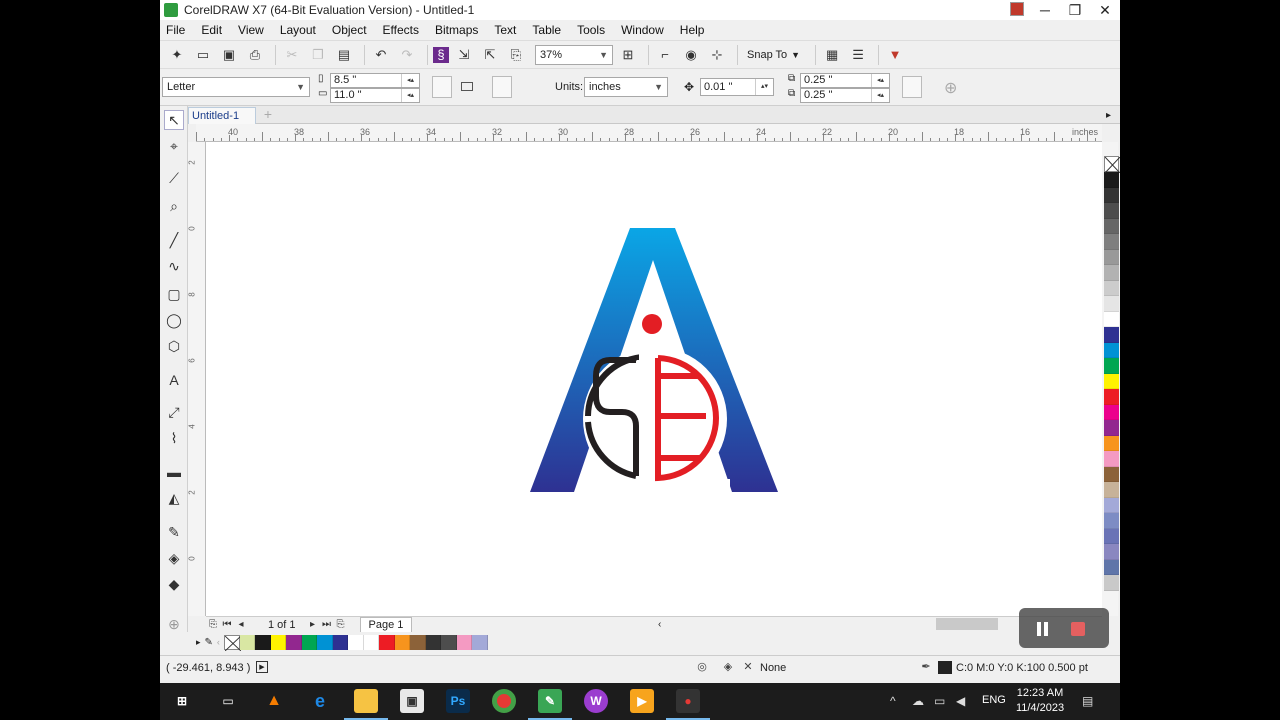  Describe the element at coordinates (652, 324) in the screenshot. I see `red-dot` at that location.